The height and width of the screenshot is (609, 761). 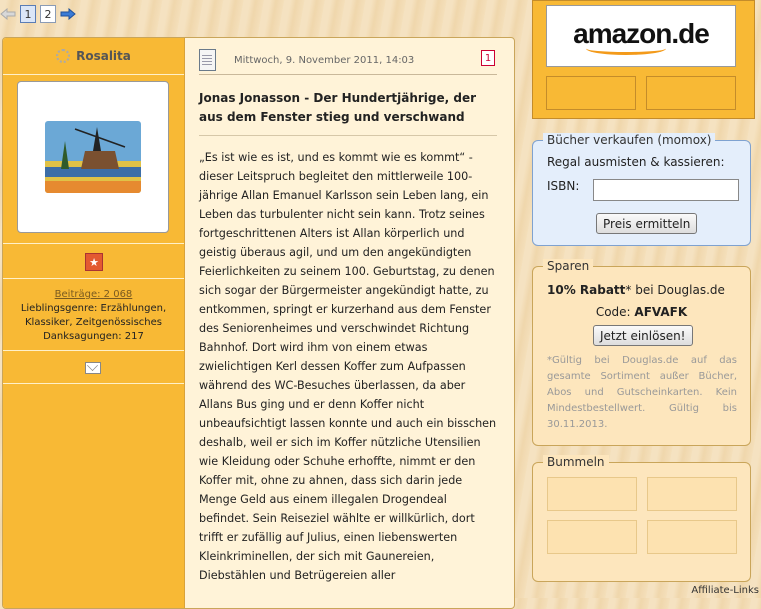 I want to click on isbn-input, so click(x=666, y=190).